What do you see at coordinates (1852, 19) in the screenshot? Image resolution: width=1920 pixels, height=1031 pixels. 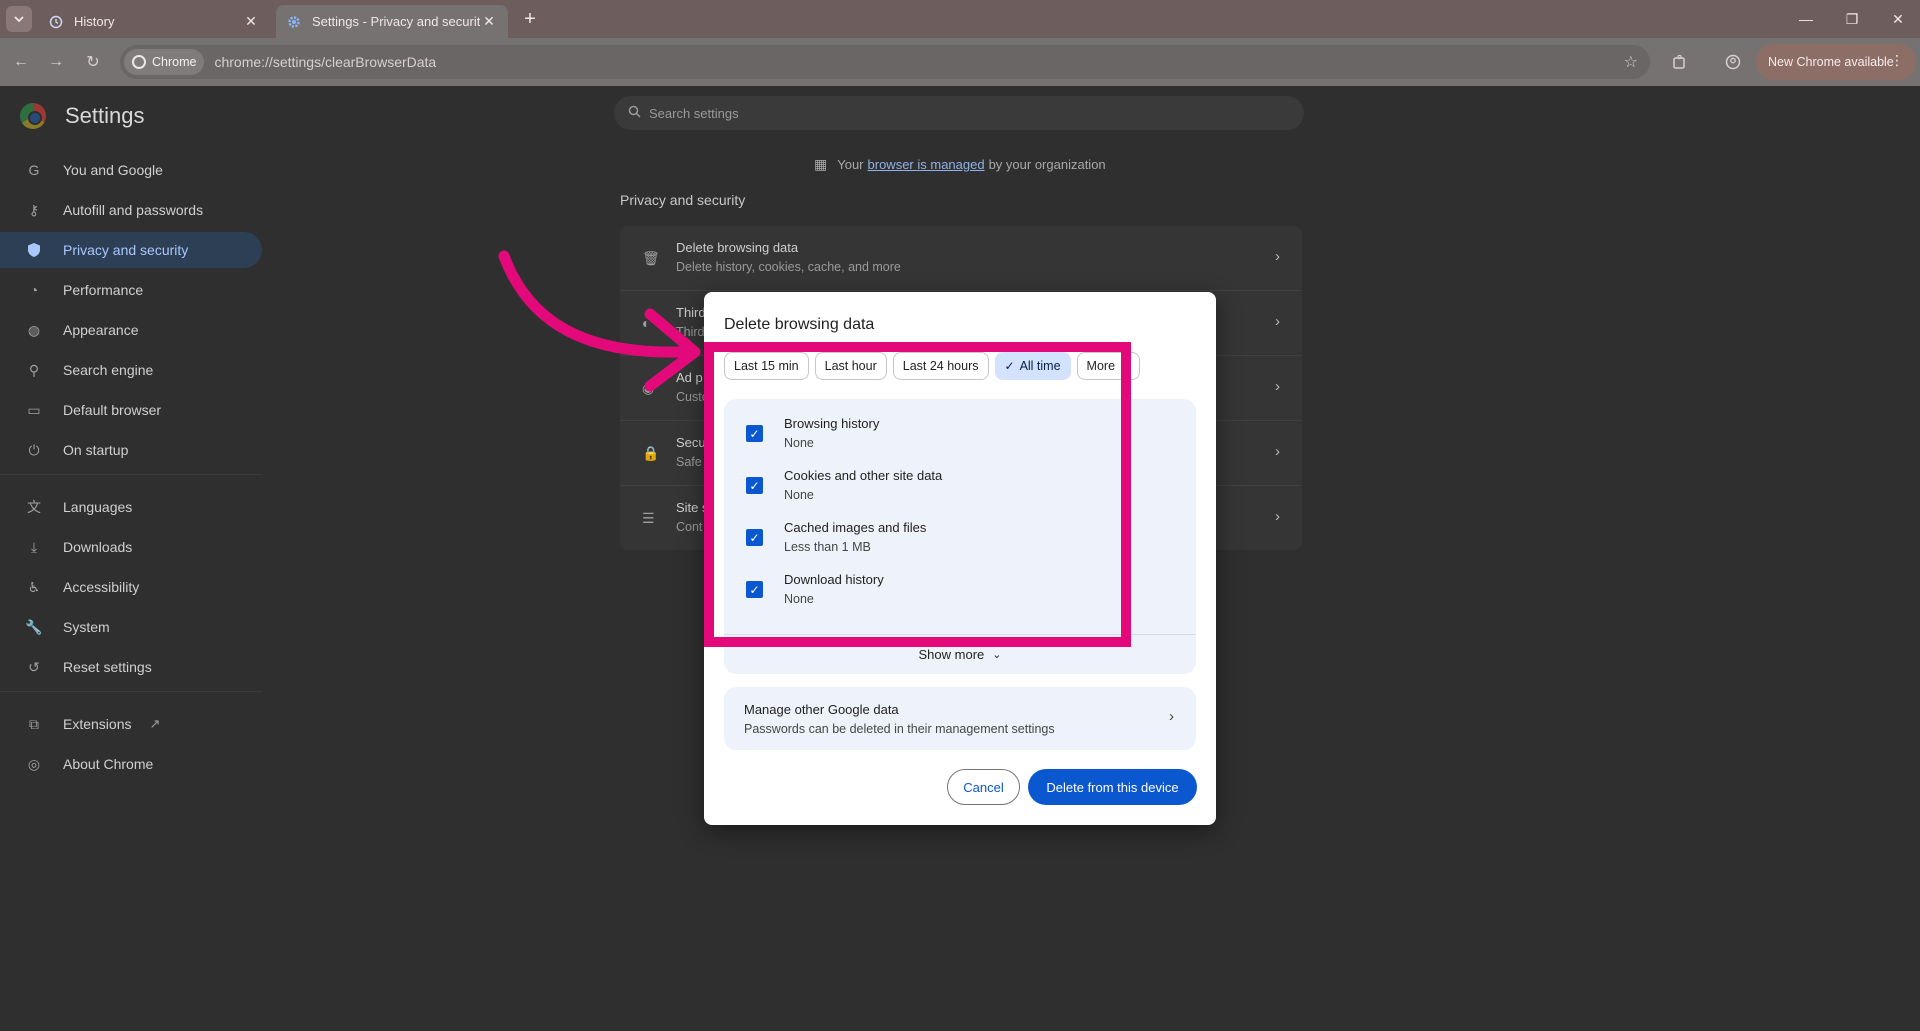 I see `restore-icon: ❐` at bounding box center [1852, 19].